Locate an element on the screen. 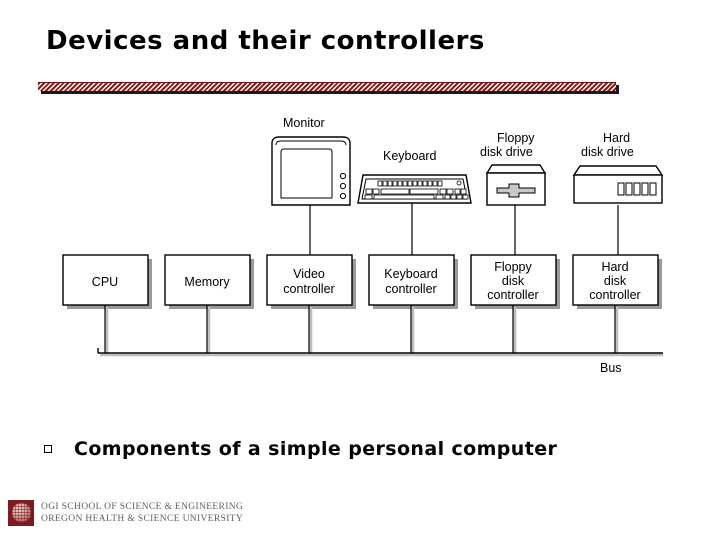 This screenshot has height=540, width=720. logo-globe-mesh is located at coordinates (21, 512).